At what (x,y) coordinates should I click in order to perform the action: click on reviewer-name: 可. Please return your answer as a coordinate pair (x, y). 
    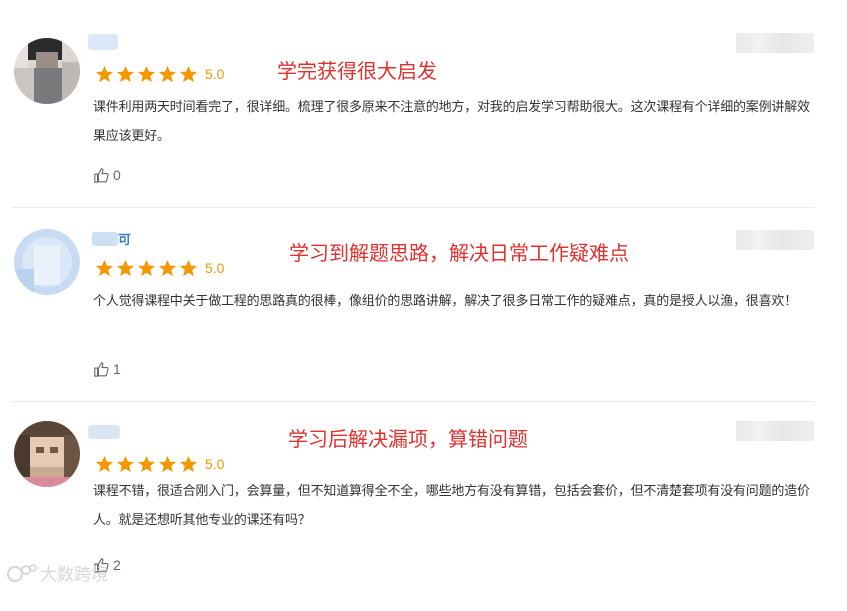
    Looking at the image, I should click on (111, 238).